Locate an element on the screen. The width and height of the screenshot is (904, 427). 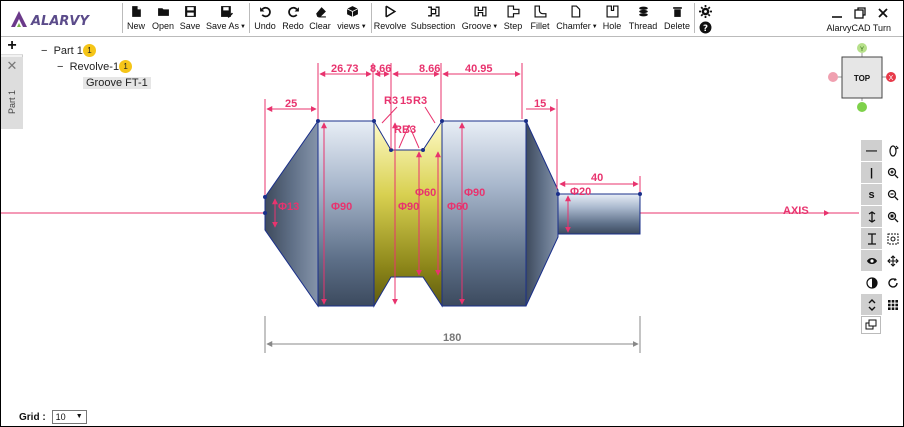
dim-180: 180 is located at coordinates (452, 338).